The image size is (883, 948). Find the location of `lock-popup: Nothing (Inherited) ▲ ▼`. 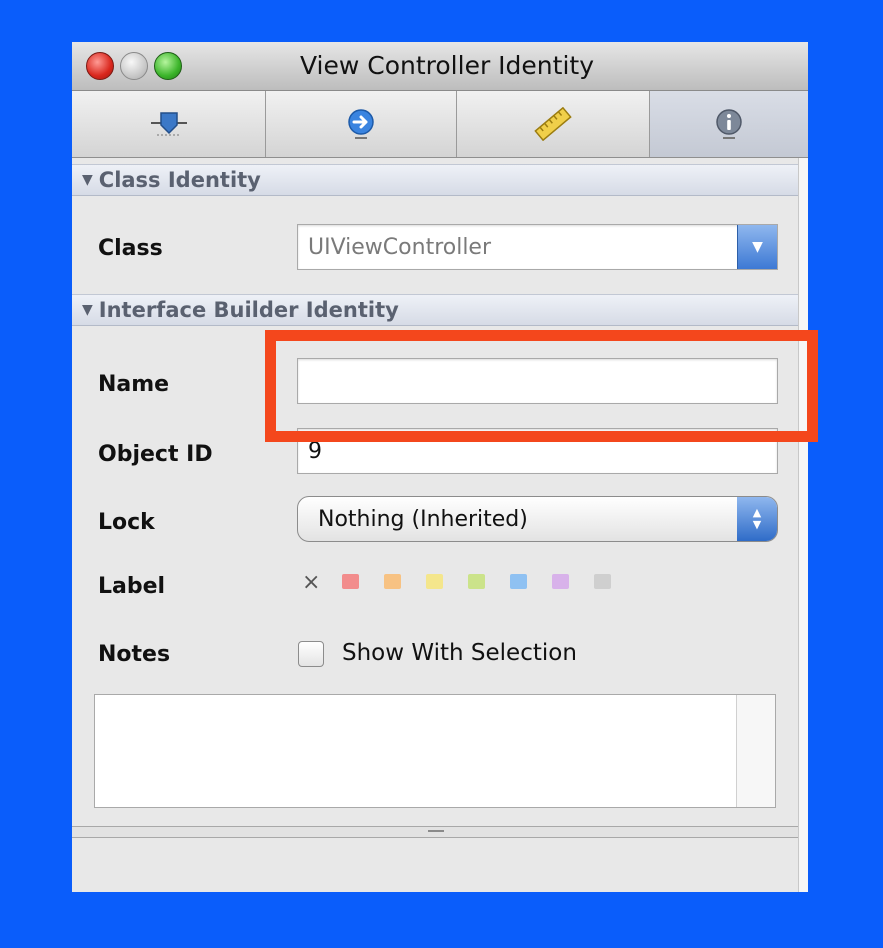

lock-popup: Nothing (Inherited) ▲ ▼ is located at coordinates (537, 519).